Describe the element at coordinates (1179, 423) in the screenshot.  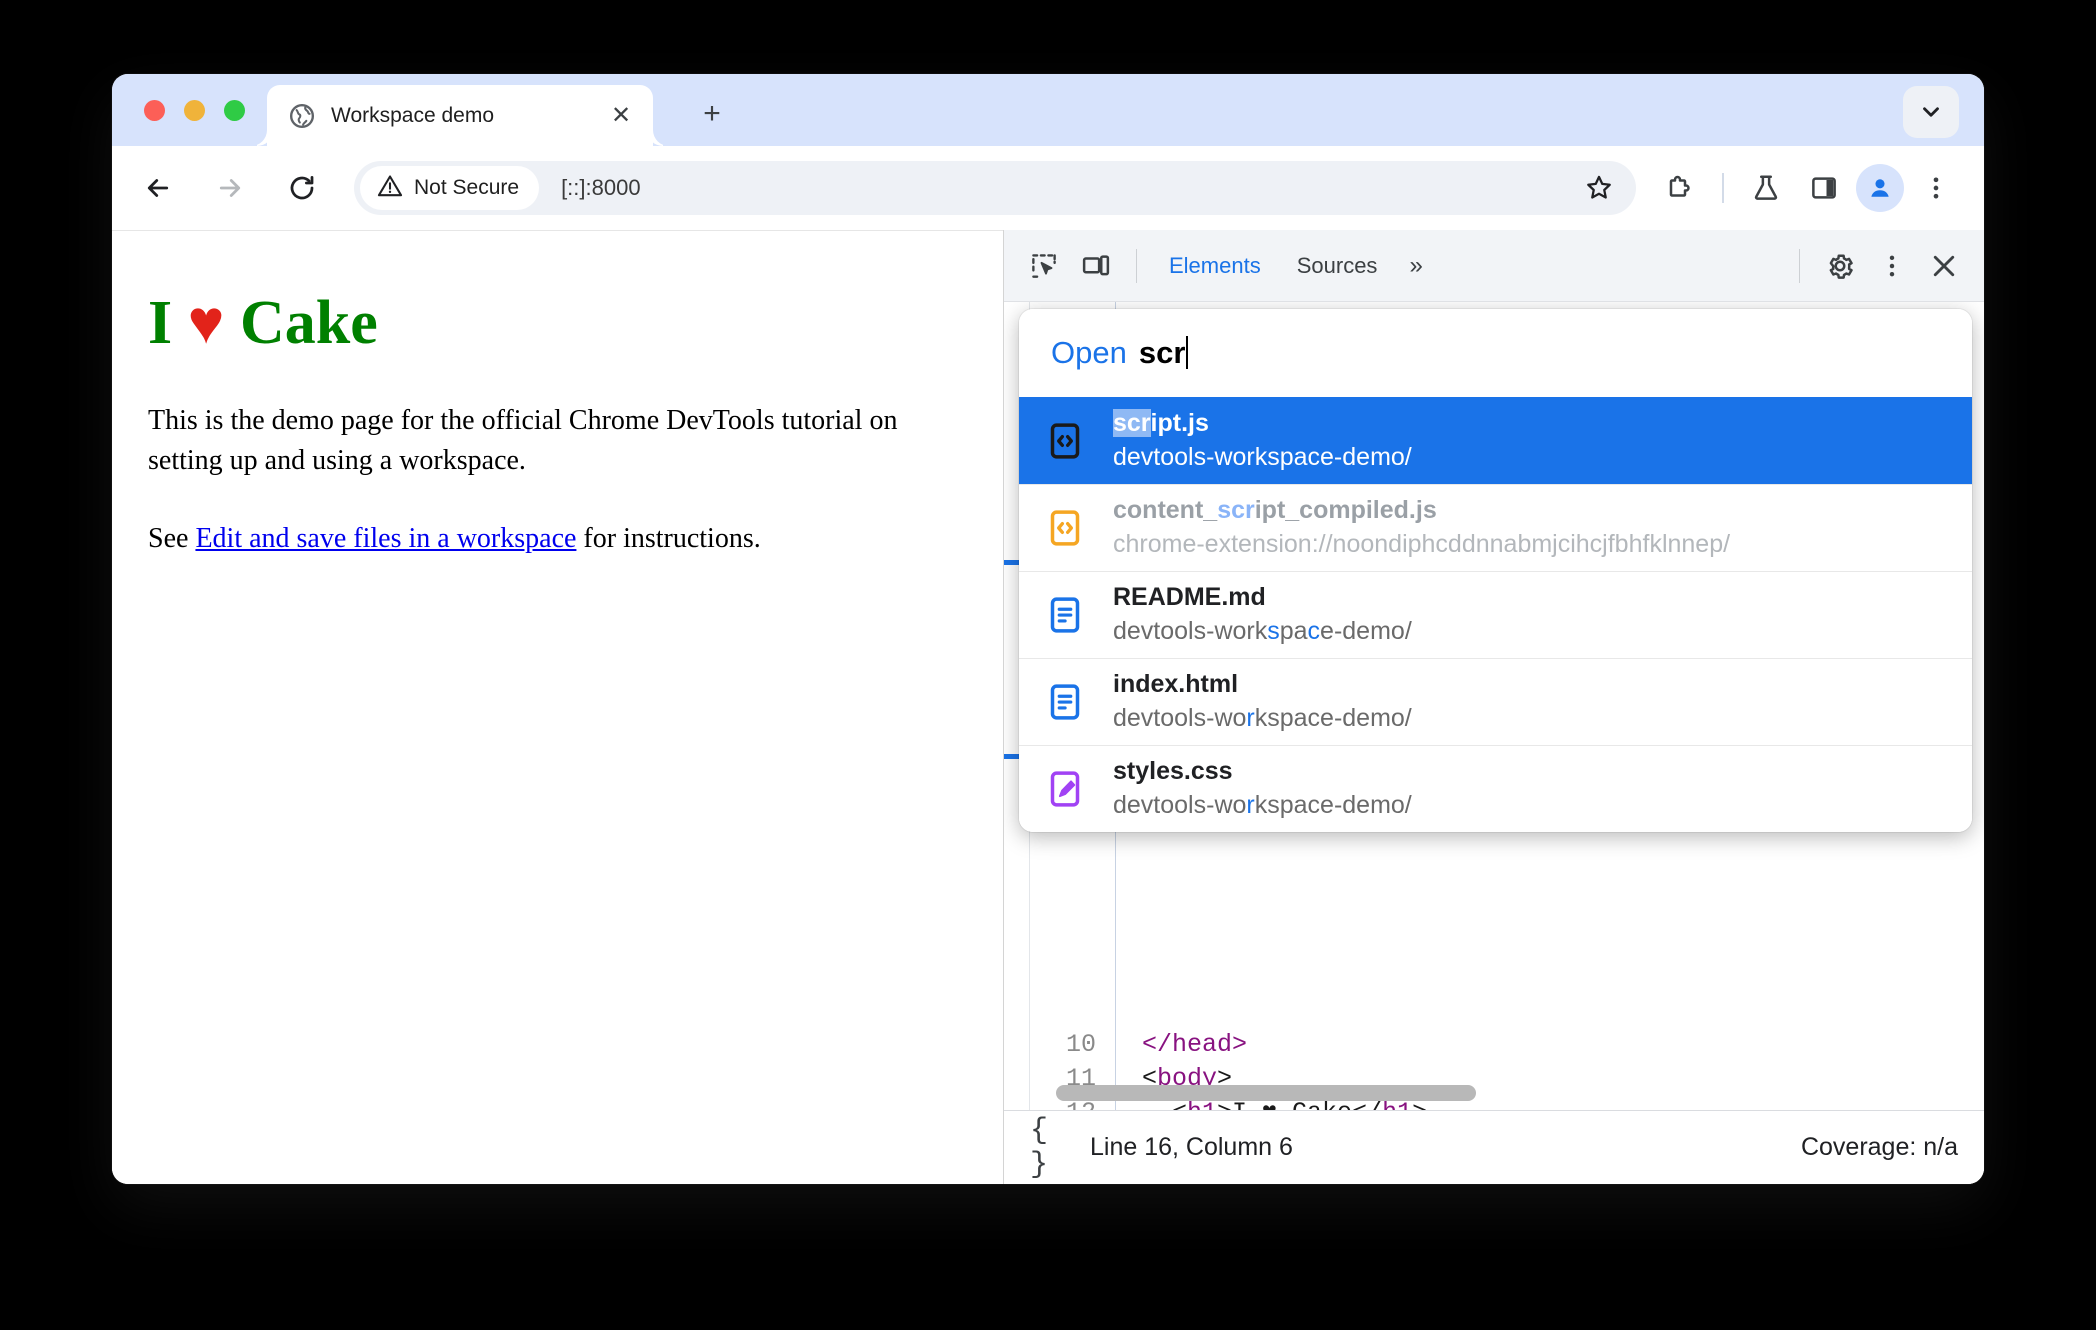
I see `text-segment: ipt.js` at that location.